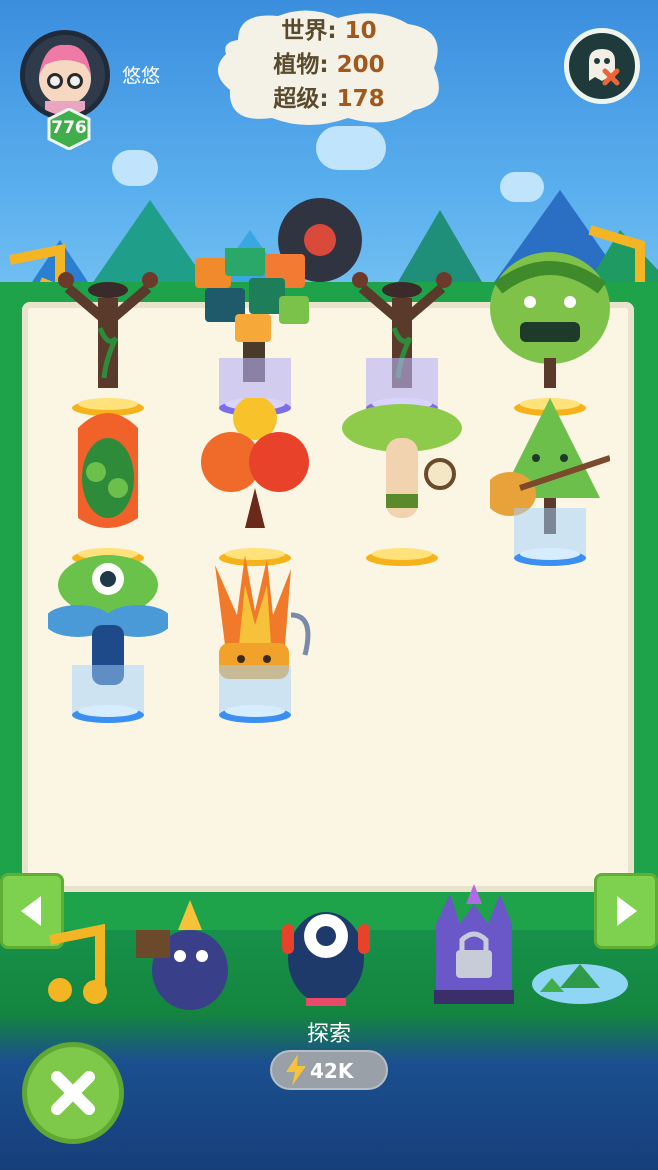 This screenshot has height=1170, width=658. I want to click on plant-slot-singer-bush, so click(550, 335).